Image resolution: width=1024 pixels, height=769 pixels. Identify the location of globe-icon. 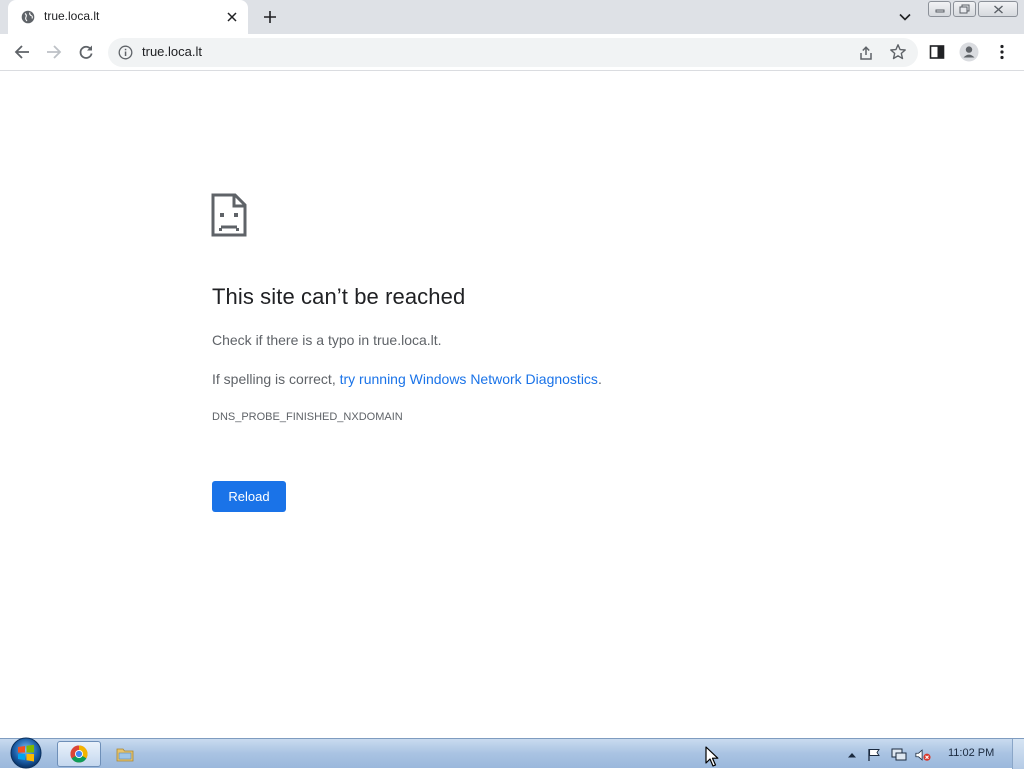
(28, 17).